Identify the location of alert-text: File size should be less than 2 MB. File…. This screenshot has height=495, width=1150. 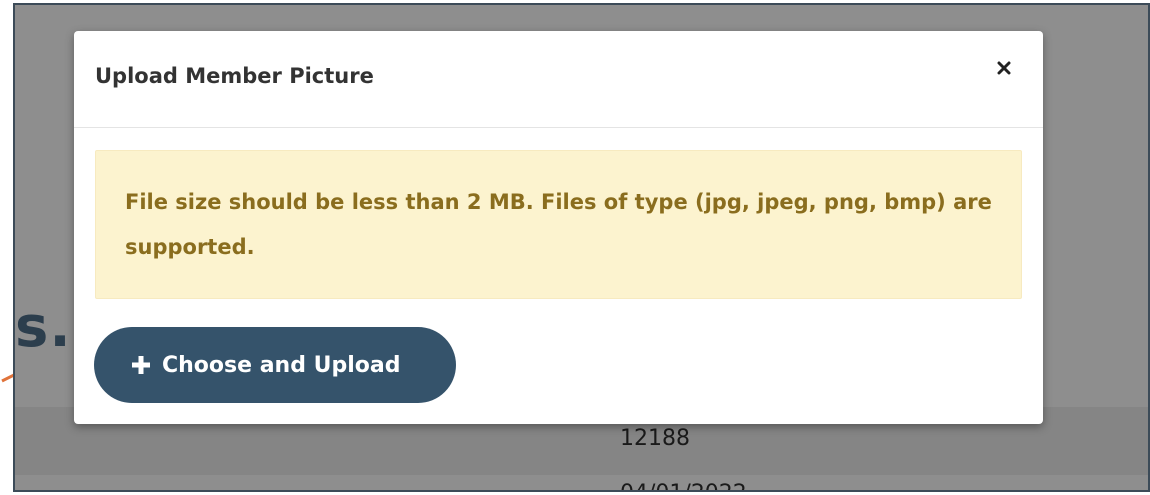
(558, 224).